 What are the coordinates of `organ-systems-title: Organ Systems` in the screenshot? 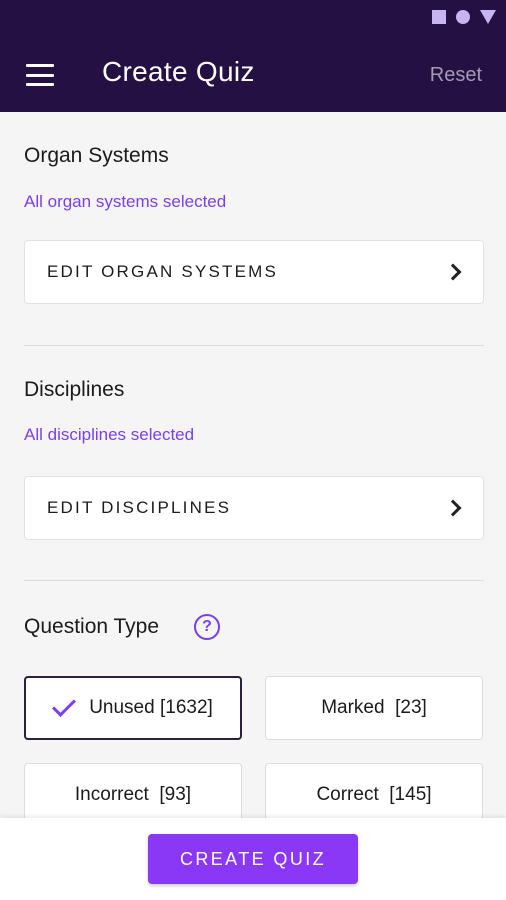 It's located at (96, 155).